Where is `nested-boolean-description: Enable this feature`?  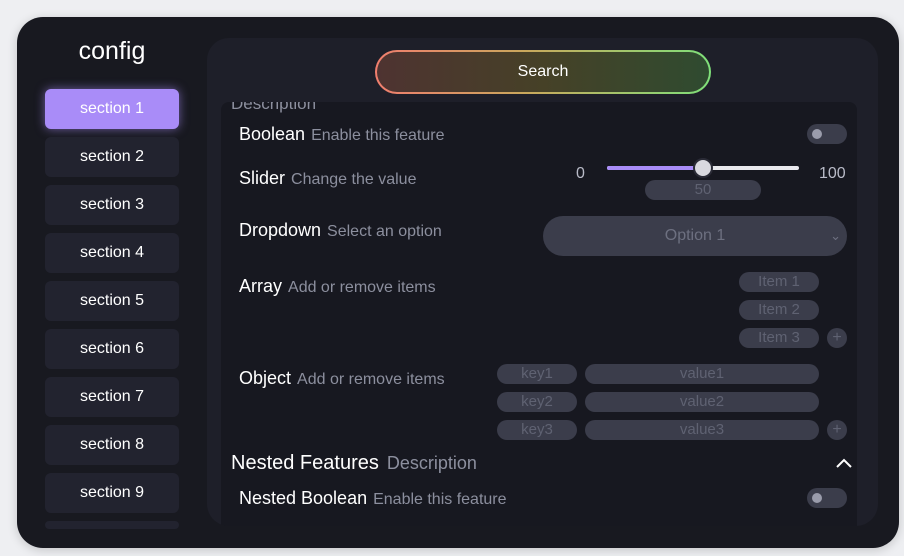 nested-boolean-description: Enable this feature is located at coordinates (440, 499).